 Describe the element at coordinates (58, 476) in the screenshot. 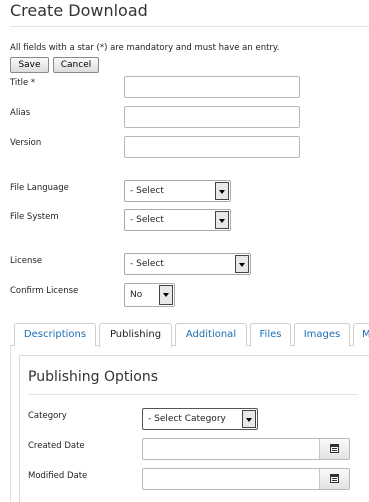

I see `modified-date-label: Modified Date` at that location.